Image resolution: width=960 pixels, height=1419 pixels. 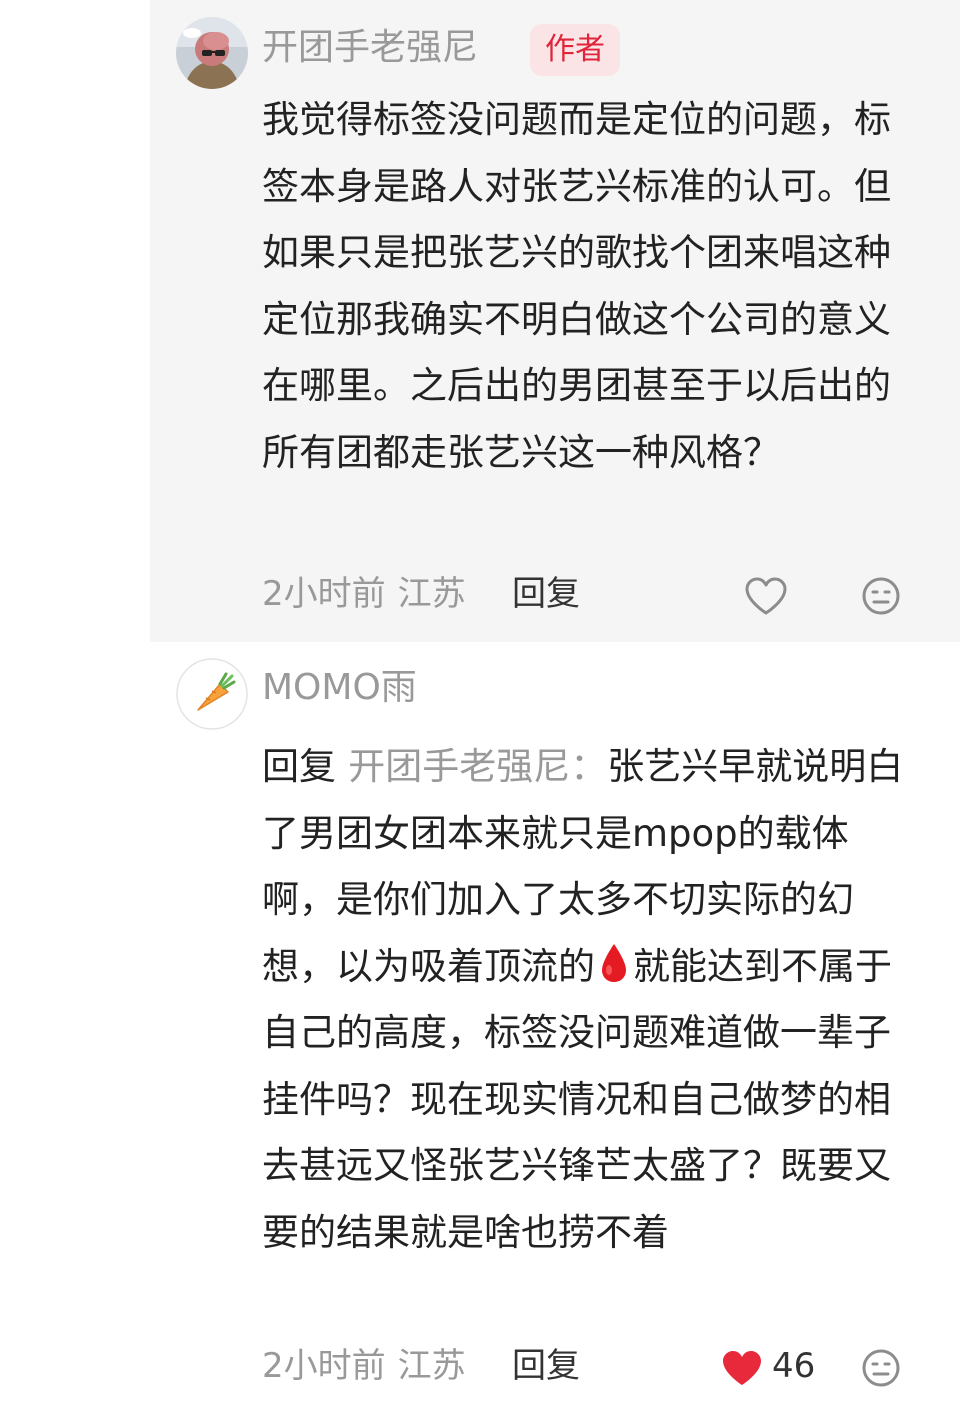 I want to click on username: 开团手老强尼, so click(x=370, y=48).